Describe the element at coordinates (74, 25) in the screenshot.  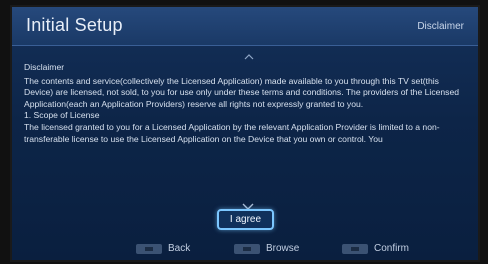
I see `page-title: Initial Setup` at that location.